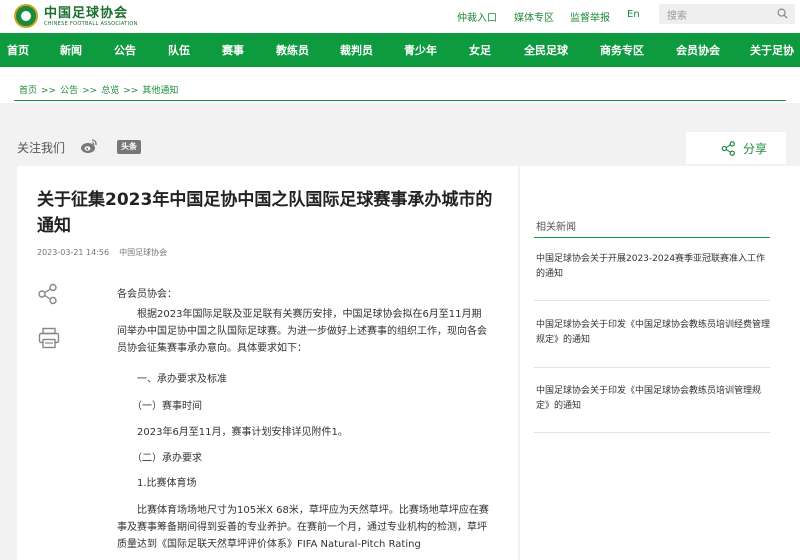 The width and height of the screenshot is (800, 560). What do you see at coordinates (147, 294) in the screenshot?
I see `article-greeting: 各会员协会：` at bounding box center [147, 294].